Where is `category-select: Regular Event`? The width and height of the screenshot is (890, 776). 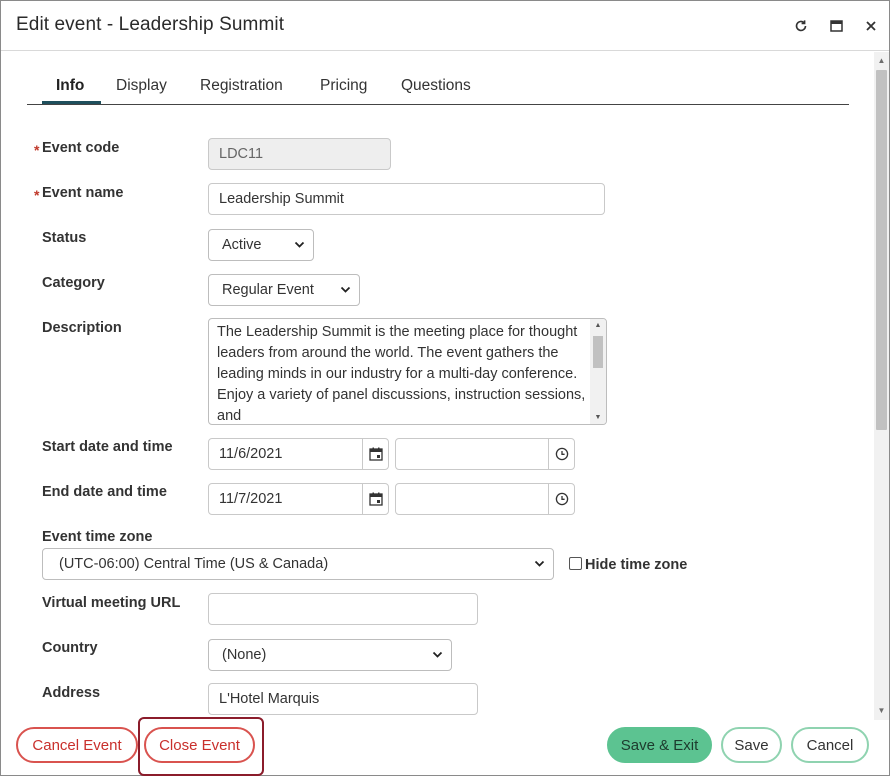 category-select: Regular Event is located at coordinates (284, 290).